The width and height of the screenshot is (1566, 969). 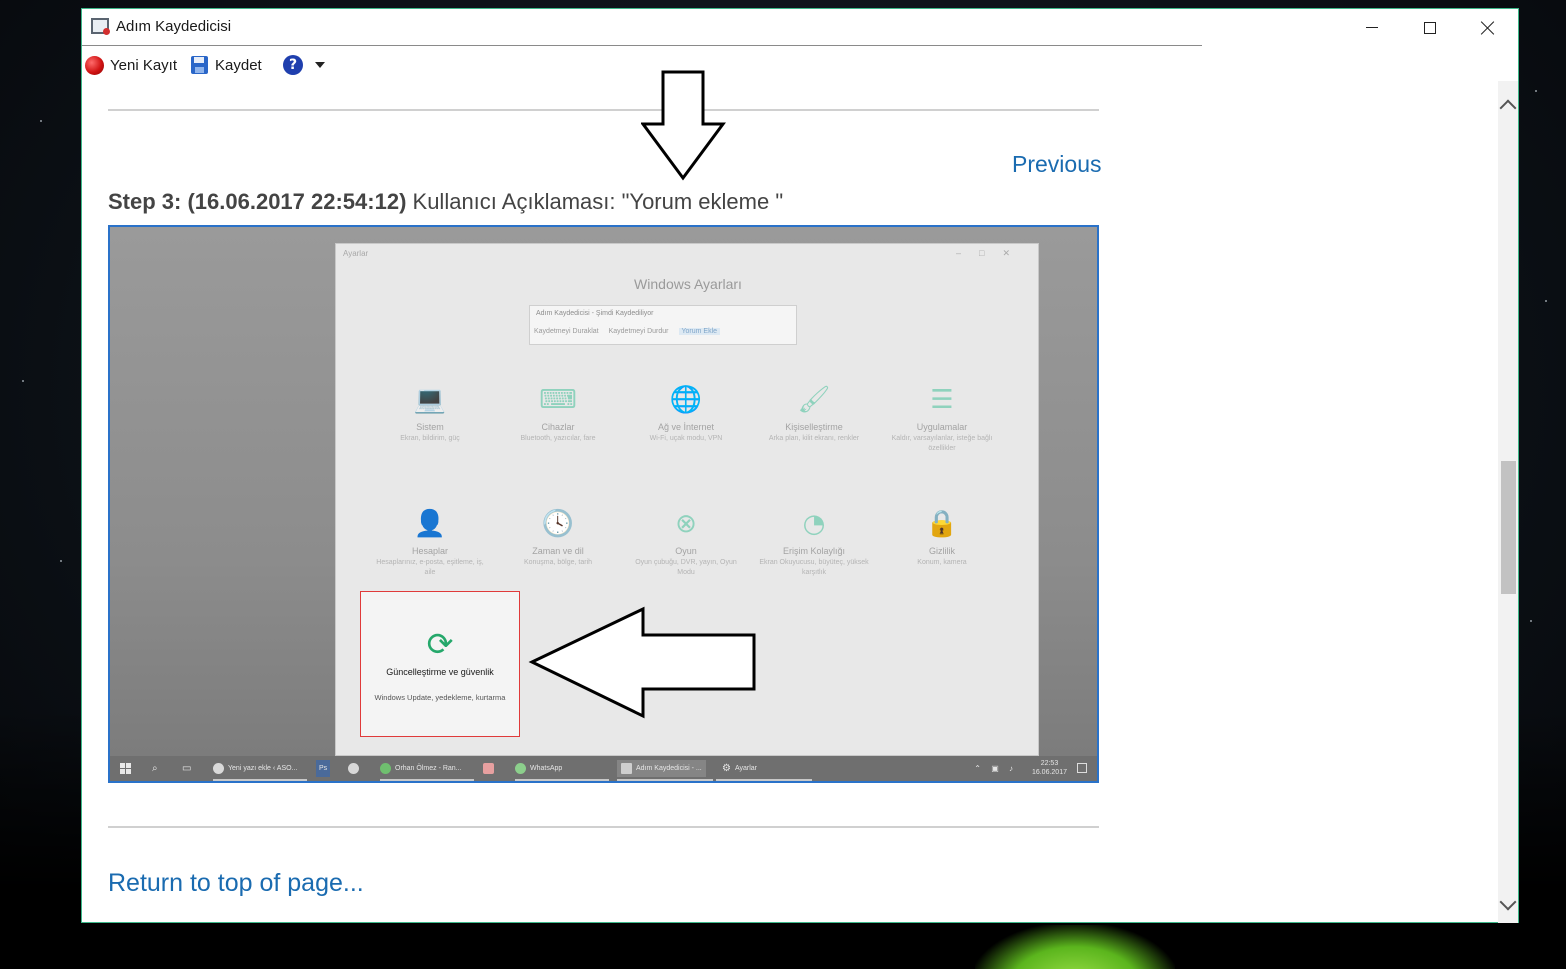 I want to click on recorder-mini-title: Adım Kaydedicisi - Şimdi Kaydediliyor, so click(x=595, y=313).